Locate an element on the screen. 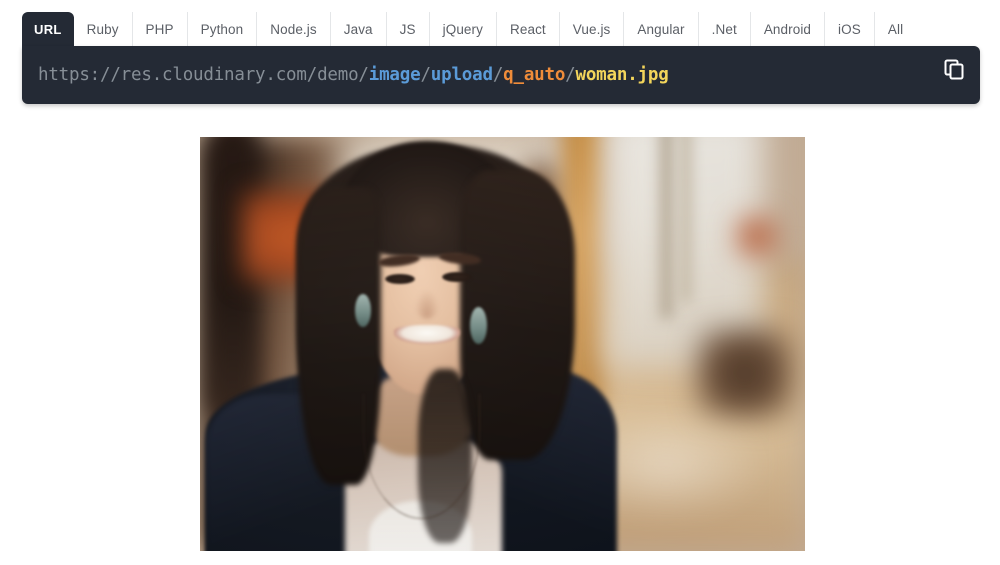 Image resolution: width=1000 pixels, height=565 pixels. tab-label: URL is located at coordinates (48, 29).